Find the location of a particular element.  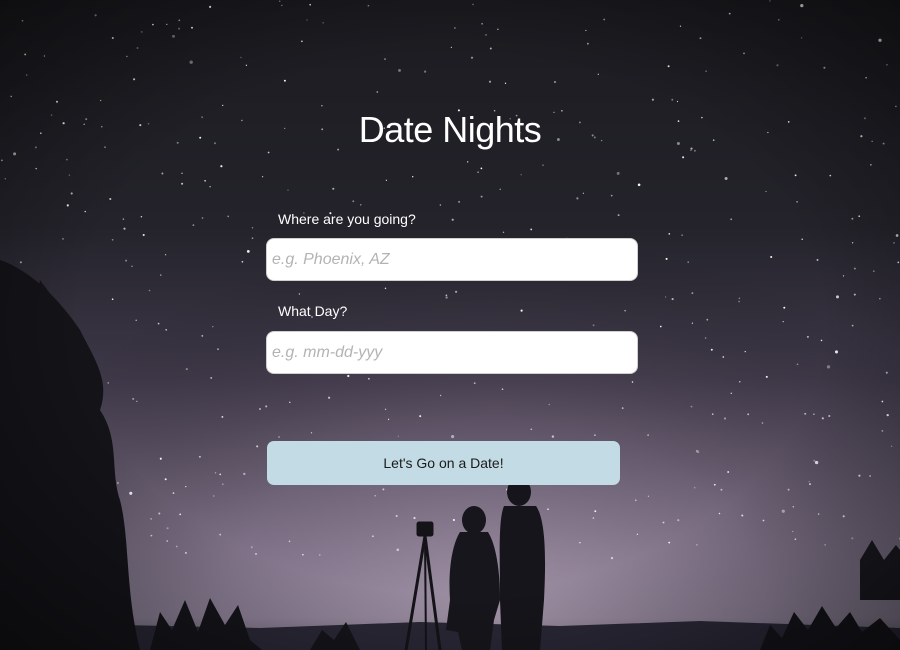

submit-button: Let's Go on a Date! is located at coordinates (443, 463).